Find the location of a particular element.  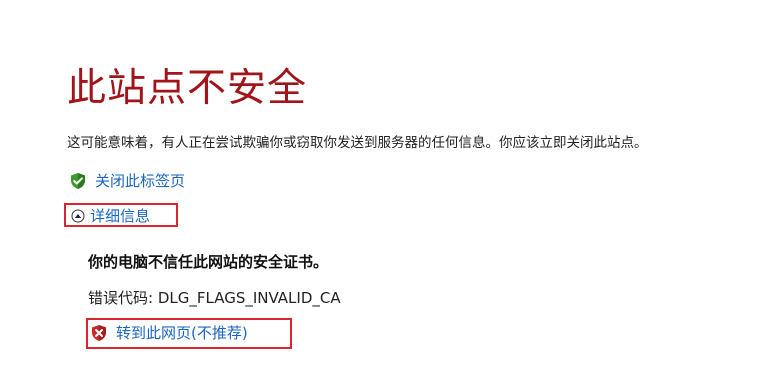

close-tab-link: 关闭此标签页 is located at coordinates (127, 181).